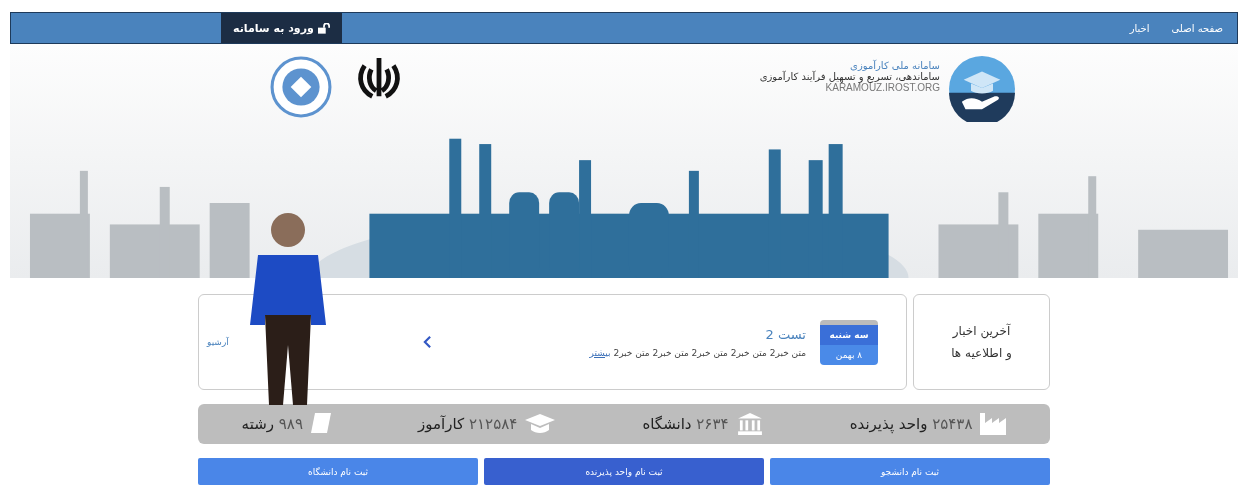  What do you see at coordinates (1139, 28) in the screenshot?
I see `nav-link: اخبار` at bounding box center [1139, 28].